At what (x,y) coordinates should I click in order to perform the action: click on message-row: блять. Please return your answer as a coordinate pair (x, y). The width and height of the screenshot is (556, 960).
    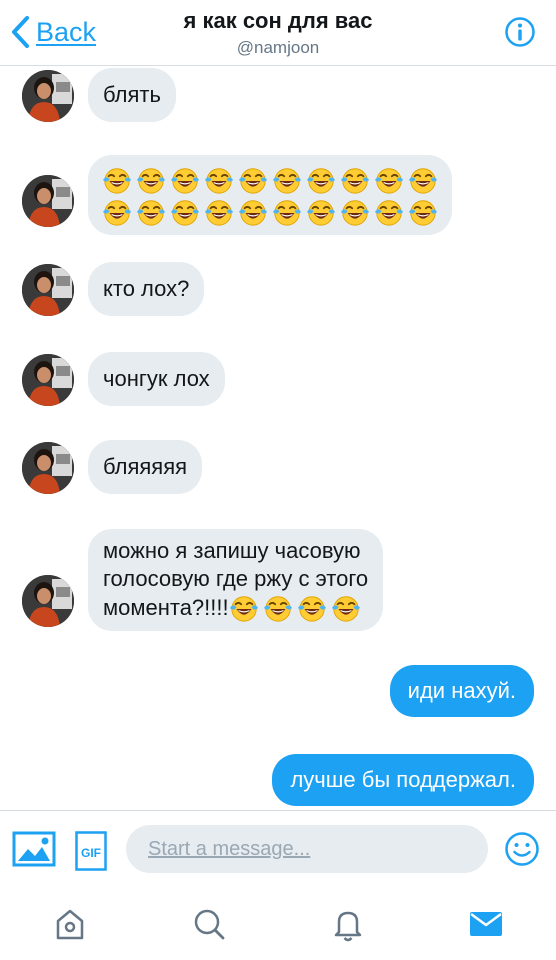
    Looking at the image, I should click on (278, 98).